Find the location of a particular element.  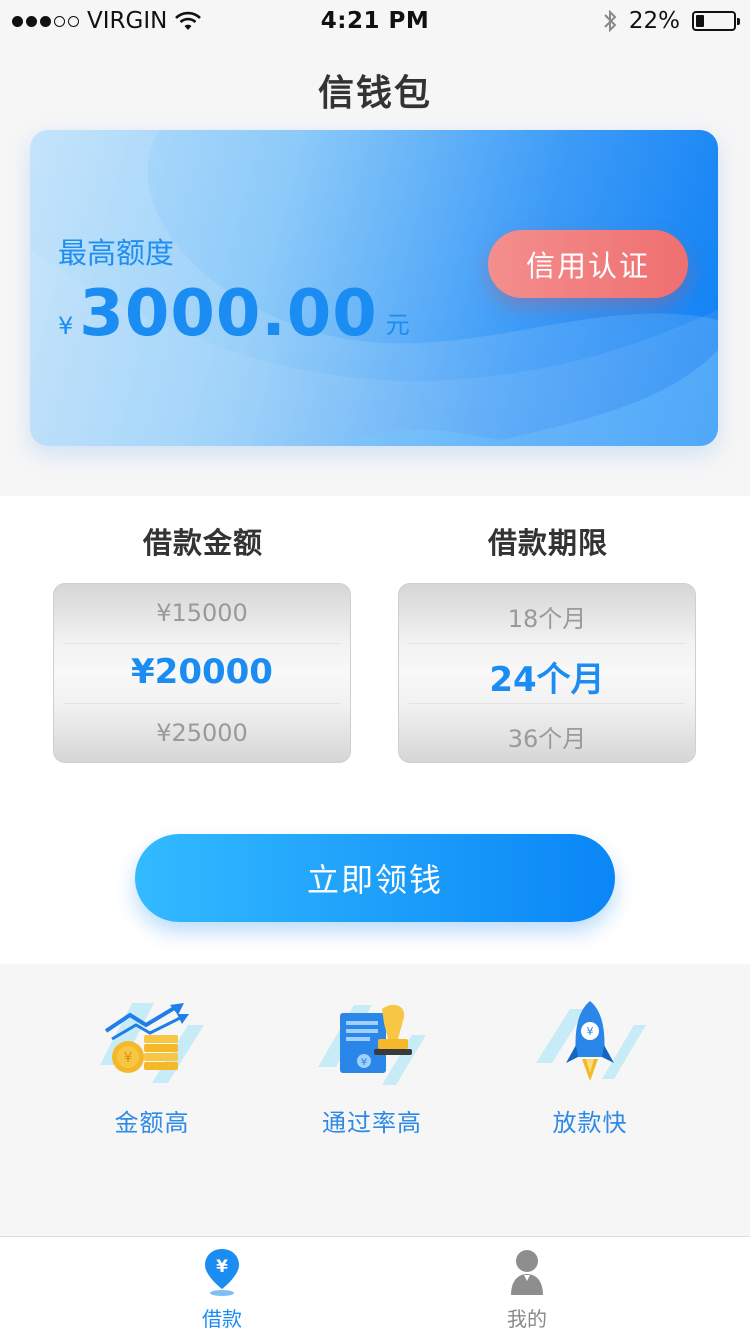

feature-high-amount: ¥ 金额高 is located at coordinates (152, 1066).